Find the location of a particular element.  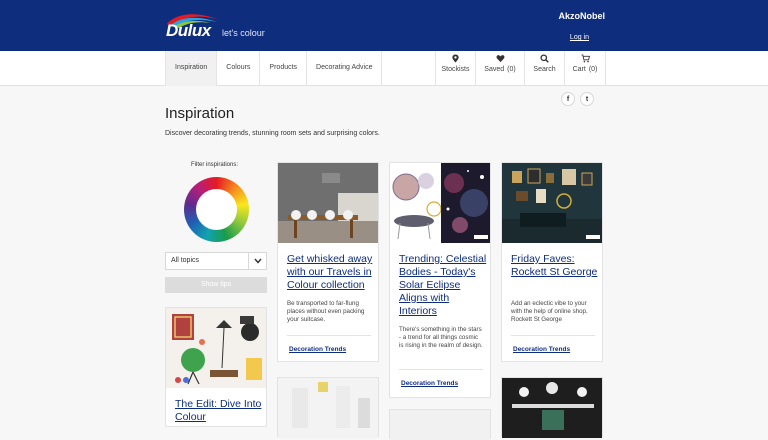

nav-item-colours: Colours is located at coordinates (239, 68).